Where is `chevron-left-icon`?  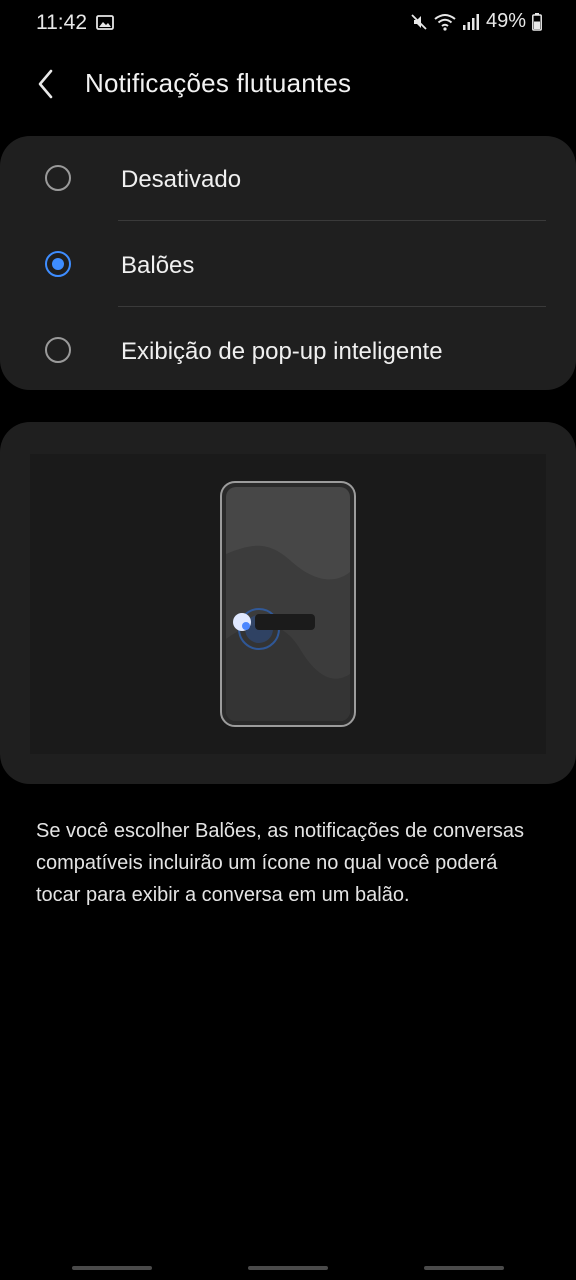
chevron-left-icon is located at coordinates (45, 84).